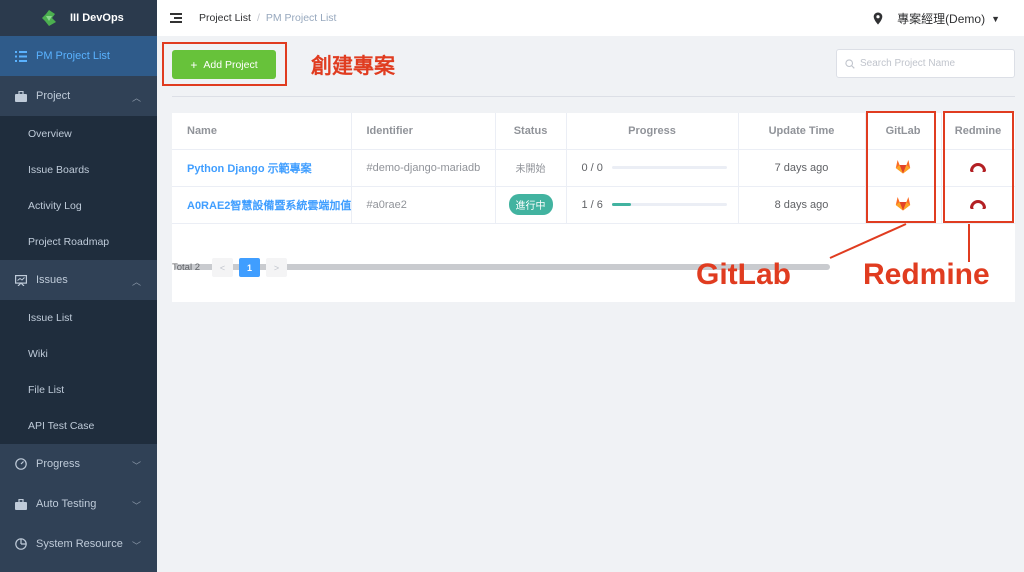 This screenshot has width=1024, height=572. What do you see at coordinates (743, 274) in the screenshot?
I see `annotation-gitlab: GitLab` at bounding box center [743, 274].